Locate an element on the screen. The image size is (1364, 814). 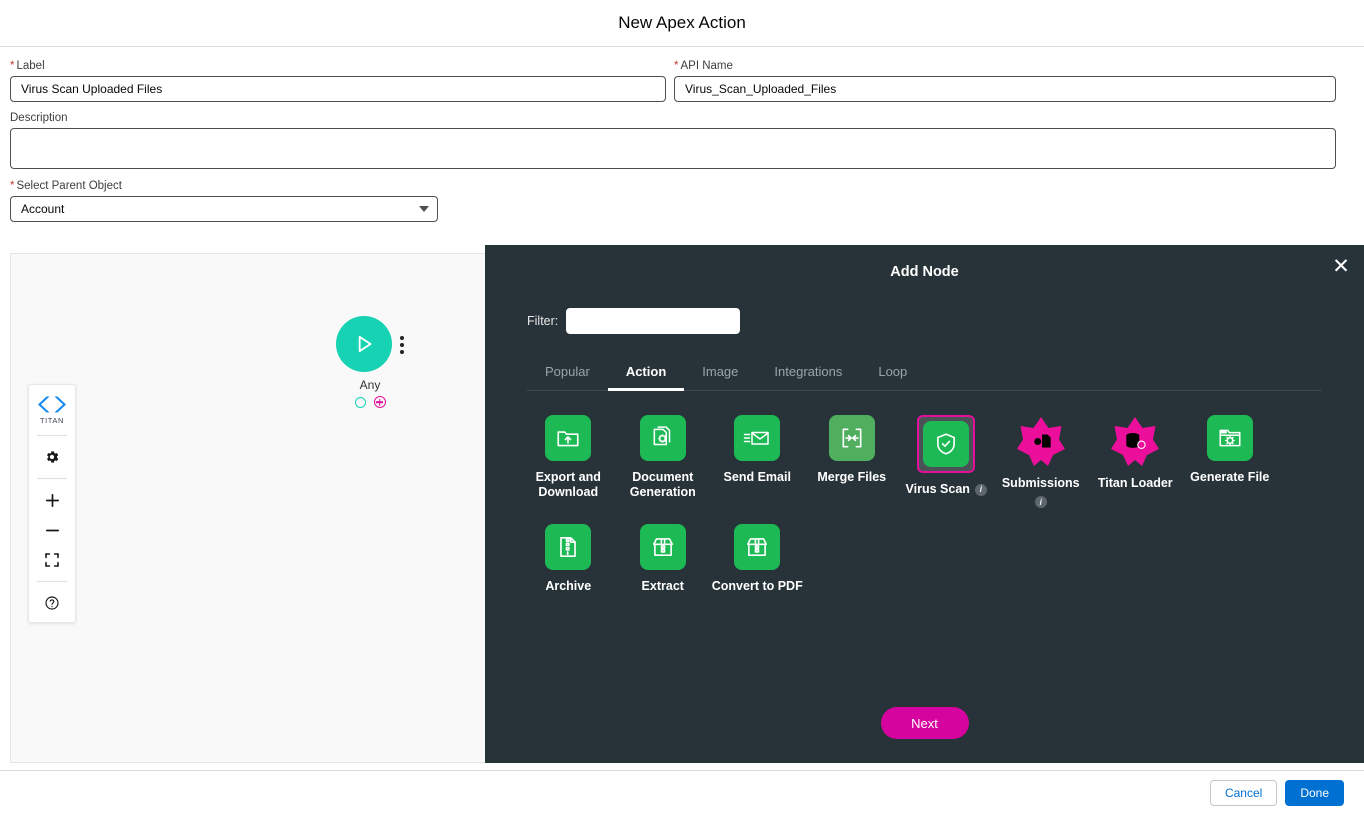
fit-screen-button is located at coordinates (52, 560).